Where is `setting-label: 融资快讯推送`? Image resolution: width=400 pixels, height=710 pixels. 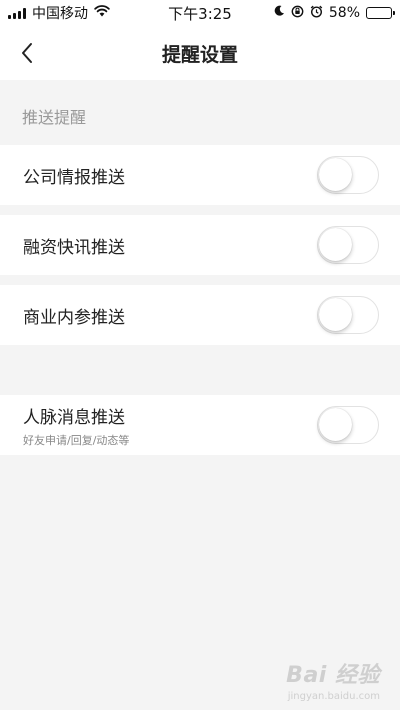
setting-label: 融资快讯推送 is located at coordinates (74, 247).